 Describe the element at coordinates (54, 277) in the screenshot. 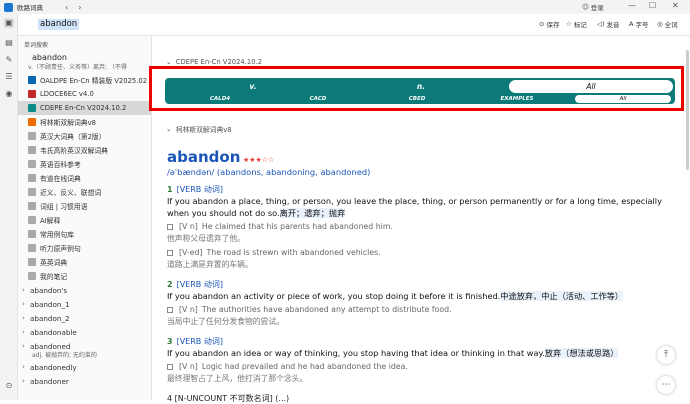

I see `dictionary-label: 我的笔记` at that location.